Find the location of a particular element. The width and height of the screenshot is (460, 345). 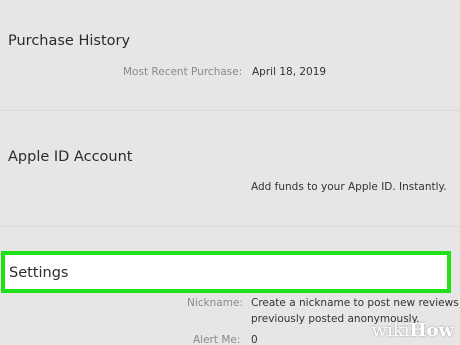

alert-me-value: 0 is located at coordinates (254, 339).